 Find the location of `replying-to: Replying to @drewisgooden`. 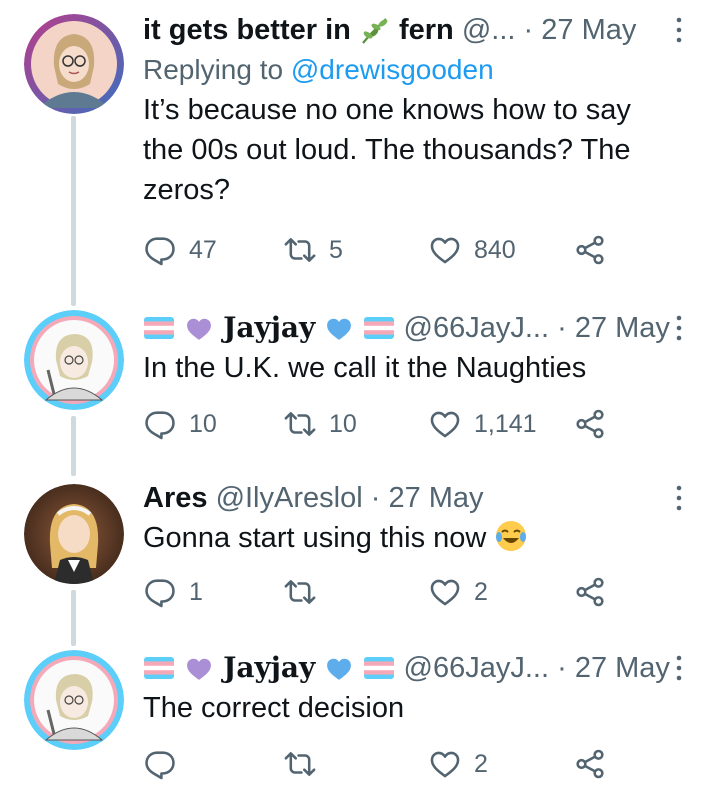

replying-to: Replying to @drewisgooden is located at coordinates (414, 70).